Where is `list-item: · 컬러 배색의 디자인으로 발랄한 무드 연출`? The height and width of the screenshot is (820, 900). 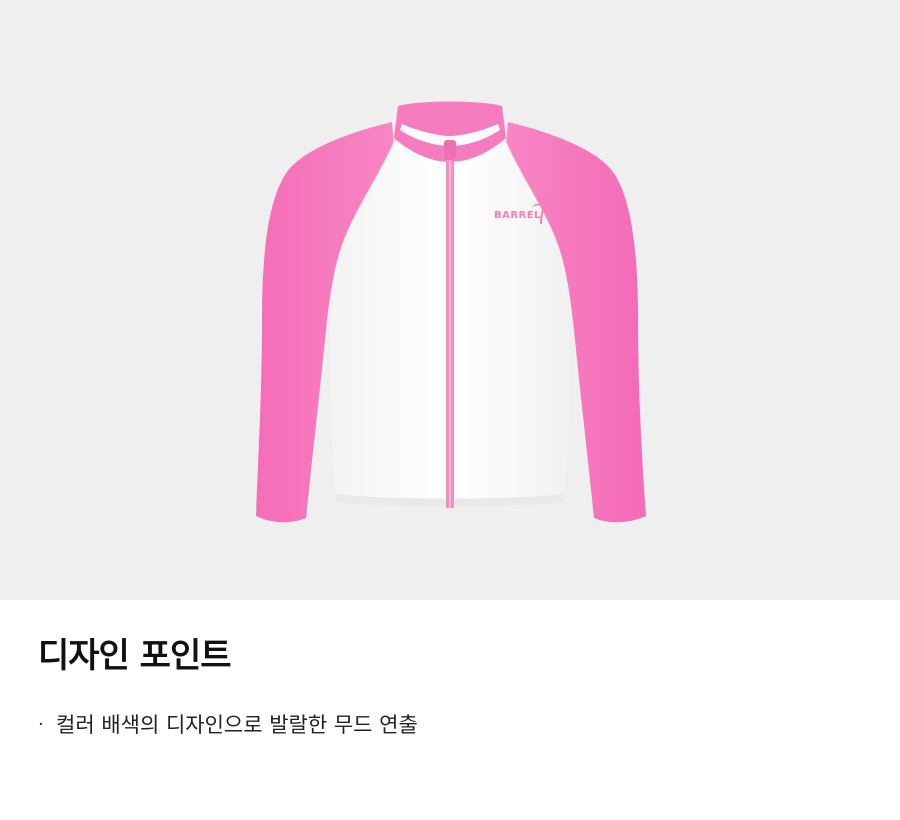
list-item: · 컬러 배색의 디자인으로 발랄한 무드 연출 is located at coordinates (228, 725).